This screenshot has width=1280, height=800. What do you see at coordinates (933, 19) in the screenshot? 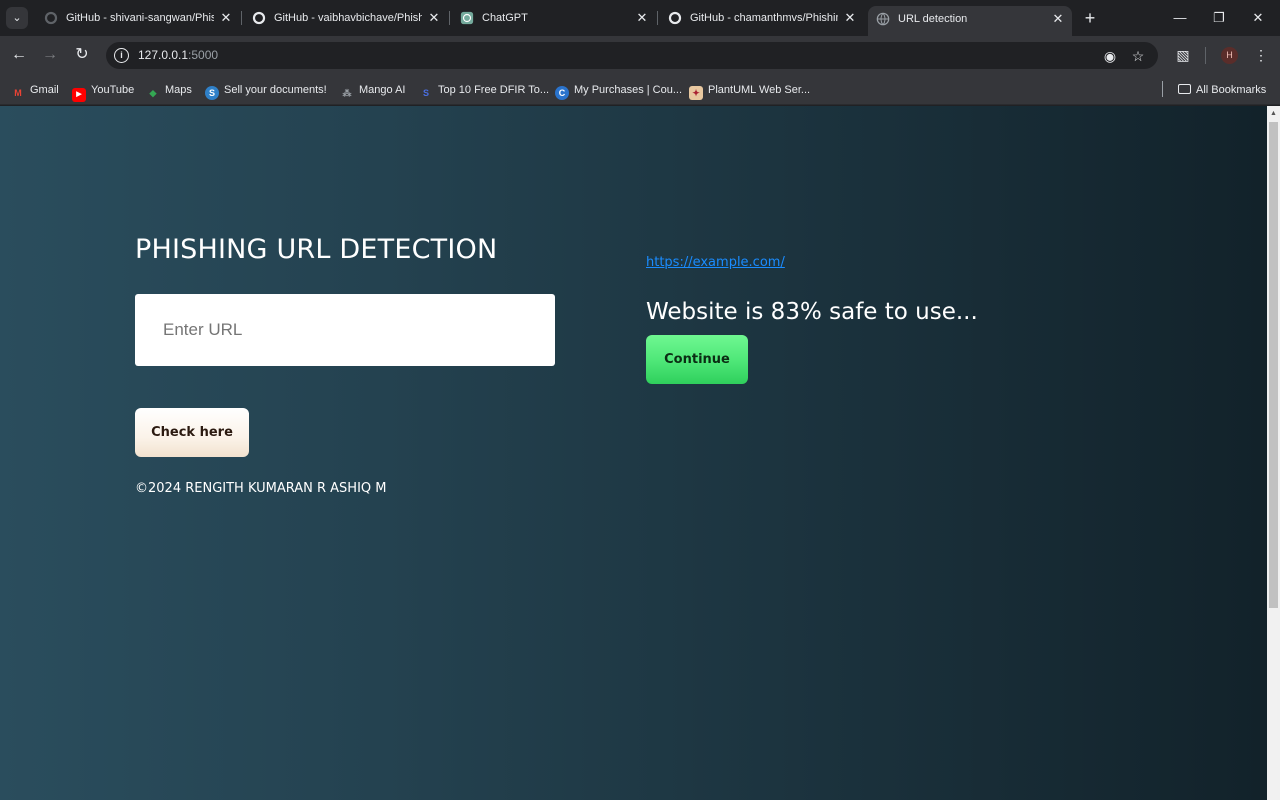
I see `tab-title: URL detection` at bounding box center [933, 19].